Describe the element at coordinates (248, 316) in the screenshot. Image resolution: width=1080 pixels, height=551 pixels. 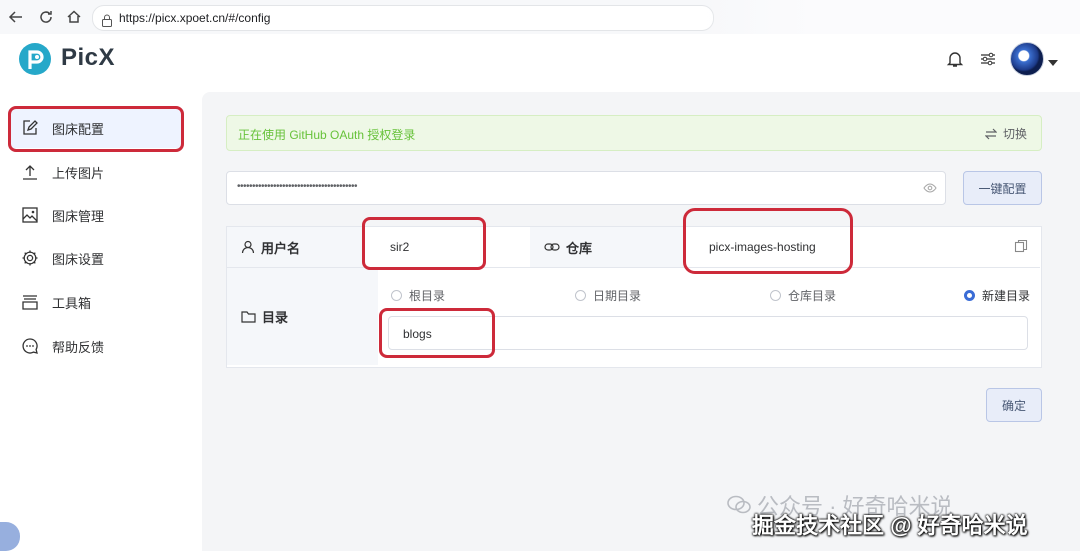
I see `folder-icon` at that location.